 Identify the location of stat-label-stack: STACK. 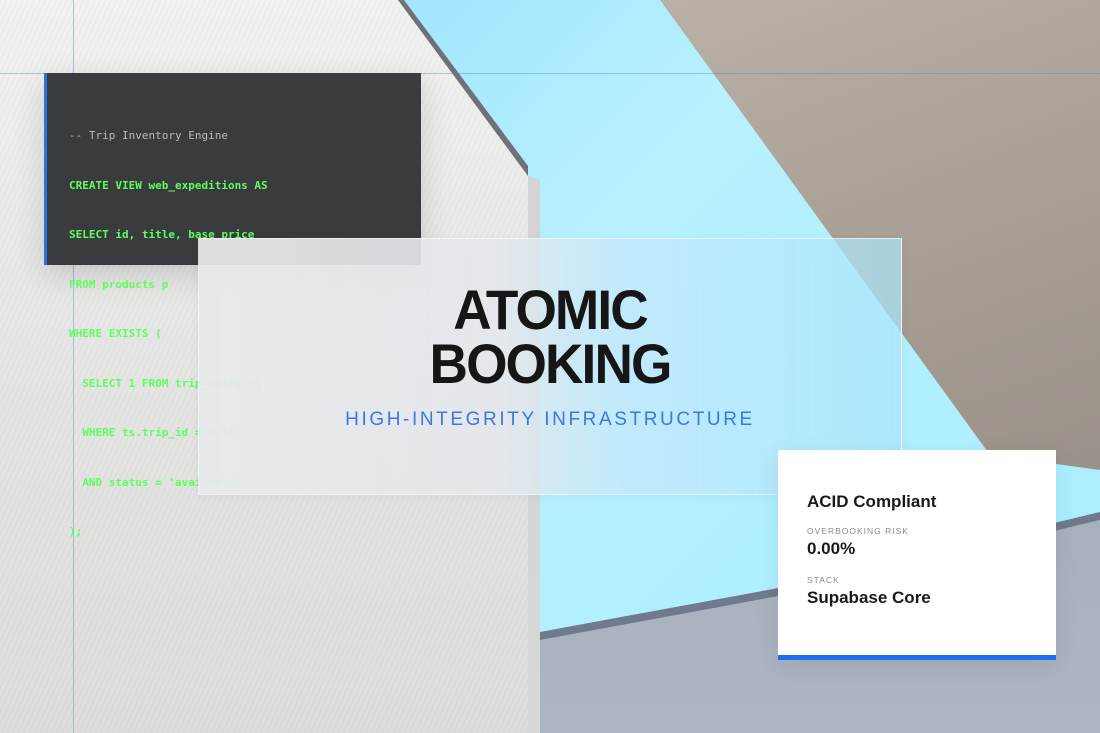
(823, 580).